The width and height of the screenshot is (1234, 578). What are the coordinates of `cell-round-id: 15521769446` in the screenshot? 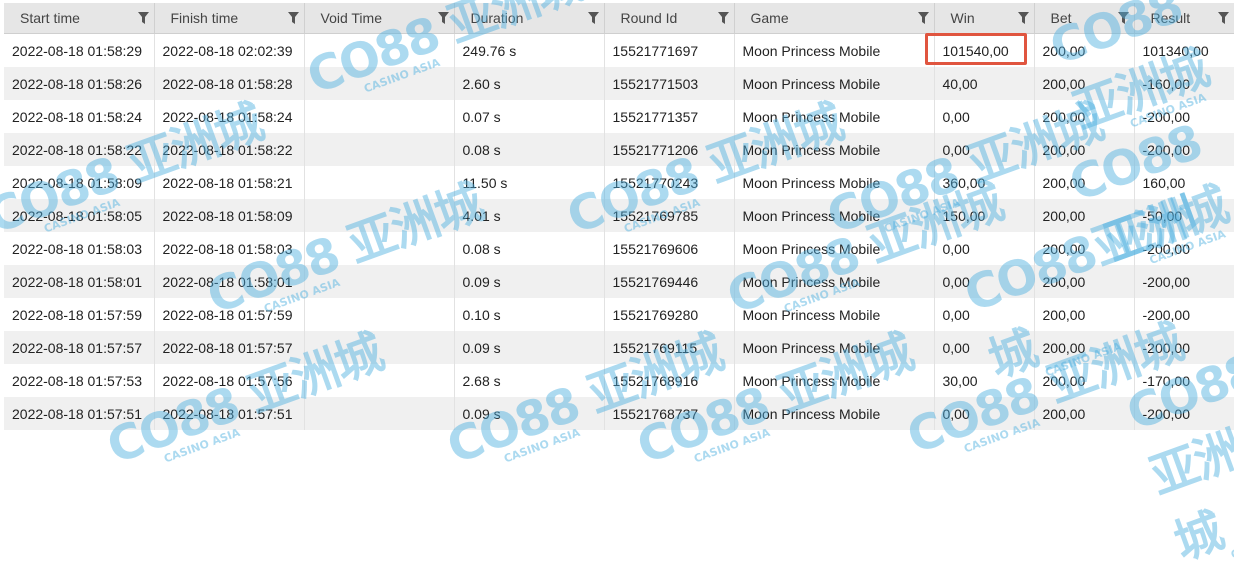 It's located at (669, 281).